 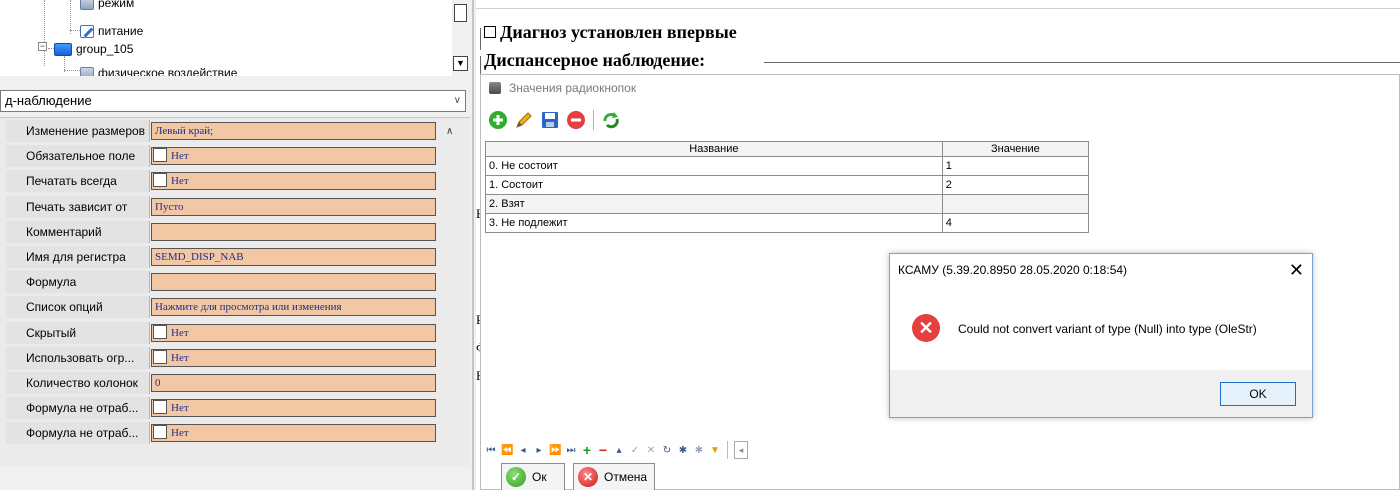 I want to click on delete-button, so click(x=576, y=120).